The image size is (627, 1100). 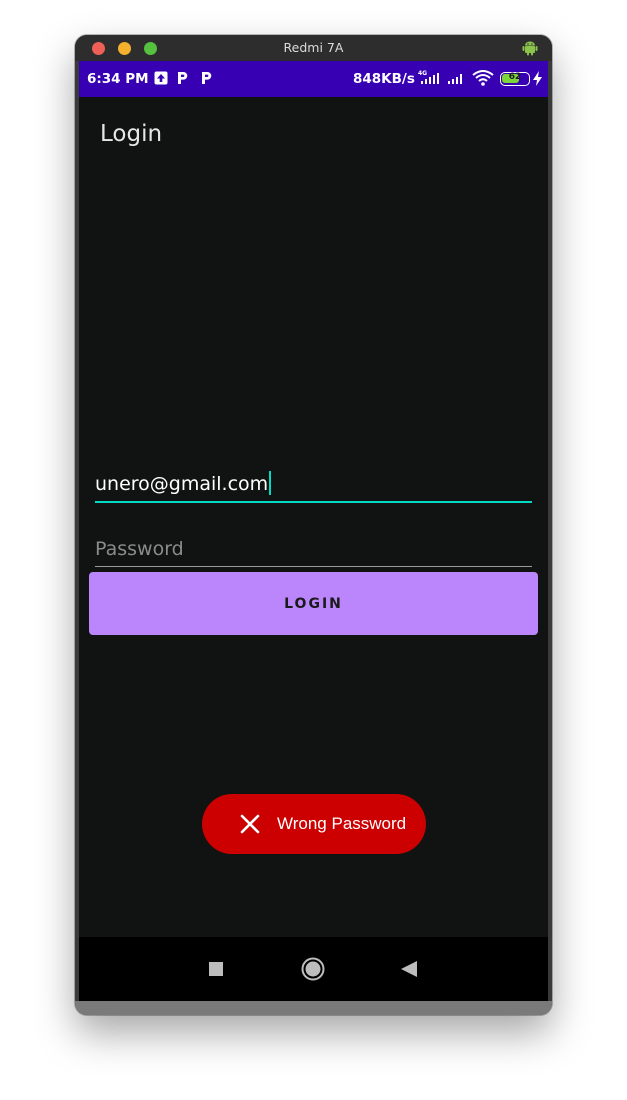 I want to click on back-icon, so click(x=409, y=969).